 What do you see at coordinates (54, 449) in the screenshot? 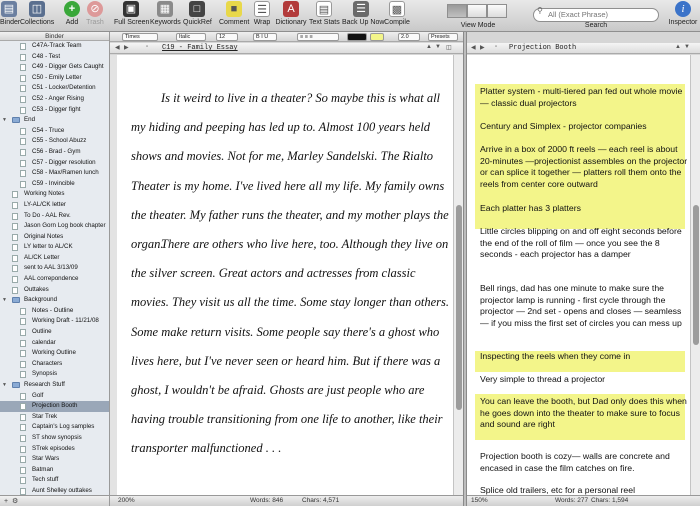
I see `binder-item: STrek episodes` at bounding box center [54, 449].